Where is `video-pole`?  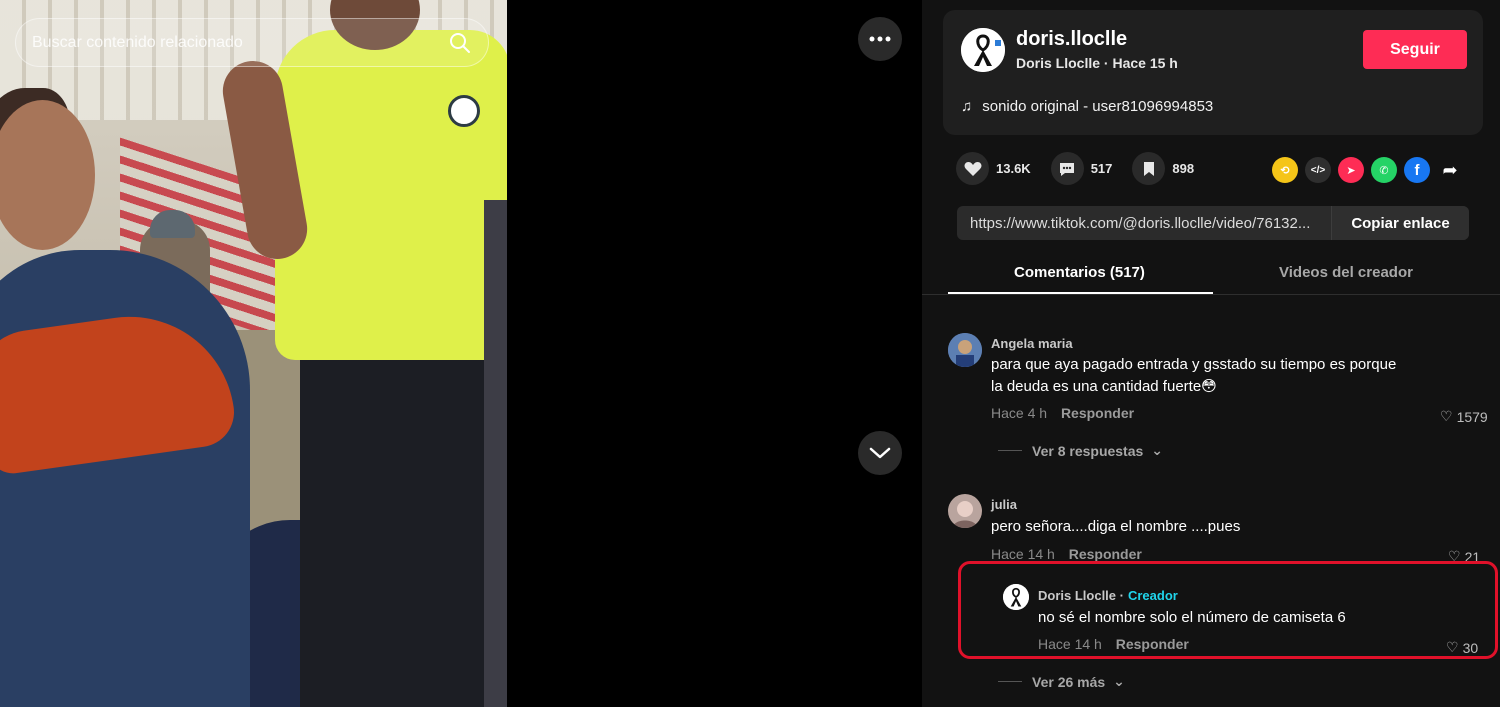 video-pole is located at coordinates (495, 453).